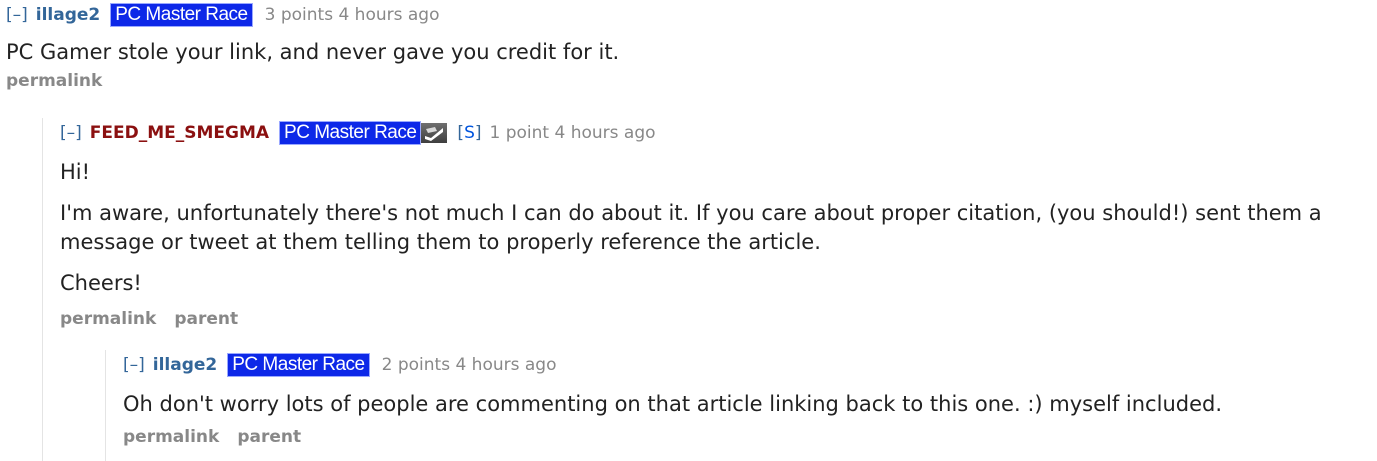 The width and height of the screenshot is (1377, 461). Describe the element at coordinates (101, 283) in the screenshot. I see `comment-paragraph: Cheers!` at that location.